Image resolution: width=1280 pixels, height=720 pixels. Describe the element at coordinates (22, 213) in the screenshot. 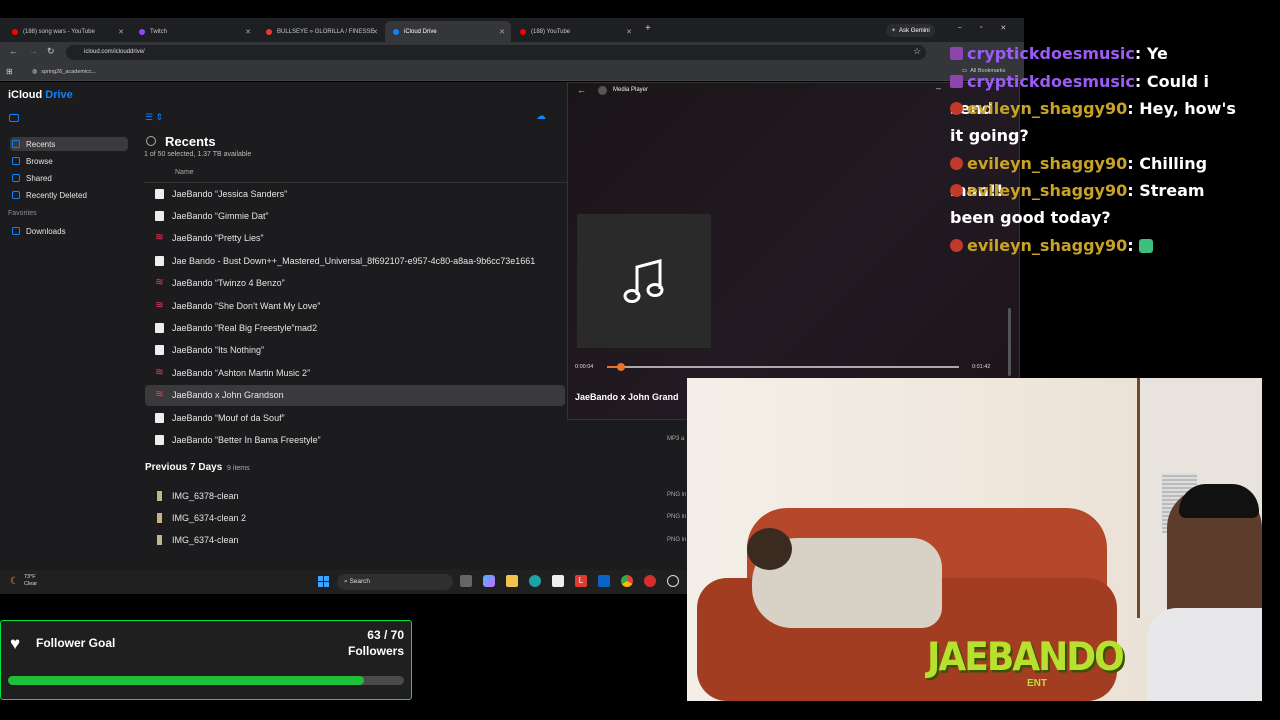

I see `favorites-header: Favorites` at that location.